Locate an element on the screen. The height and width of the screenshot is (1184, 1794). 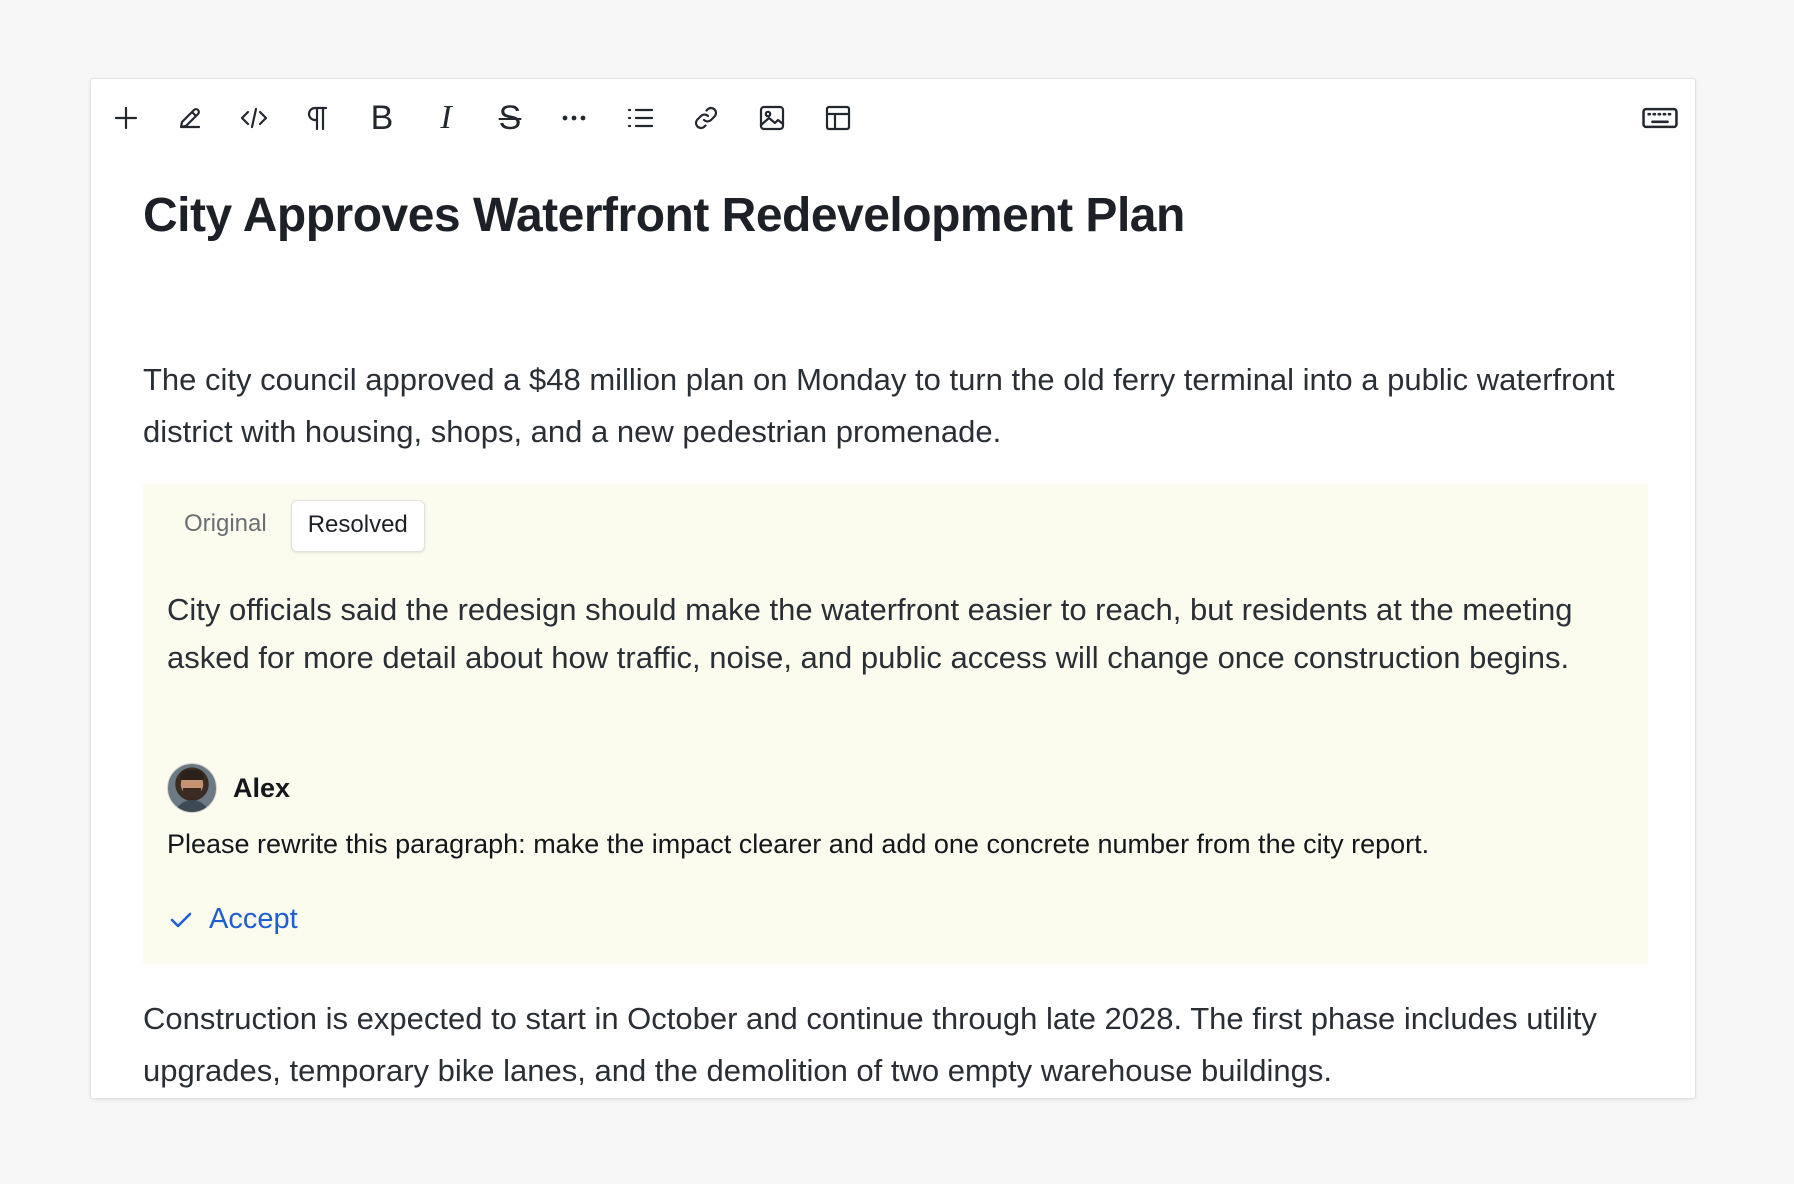
add-button is located at coordinates (126, 118).